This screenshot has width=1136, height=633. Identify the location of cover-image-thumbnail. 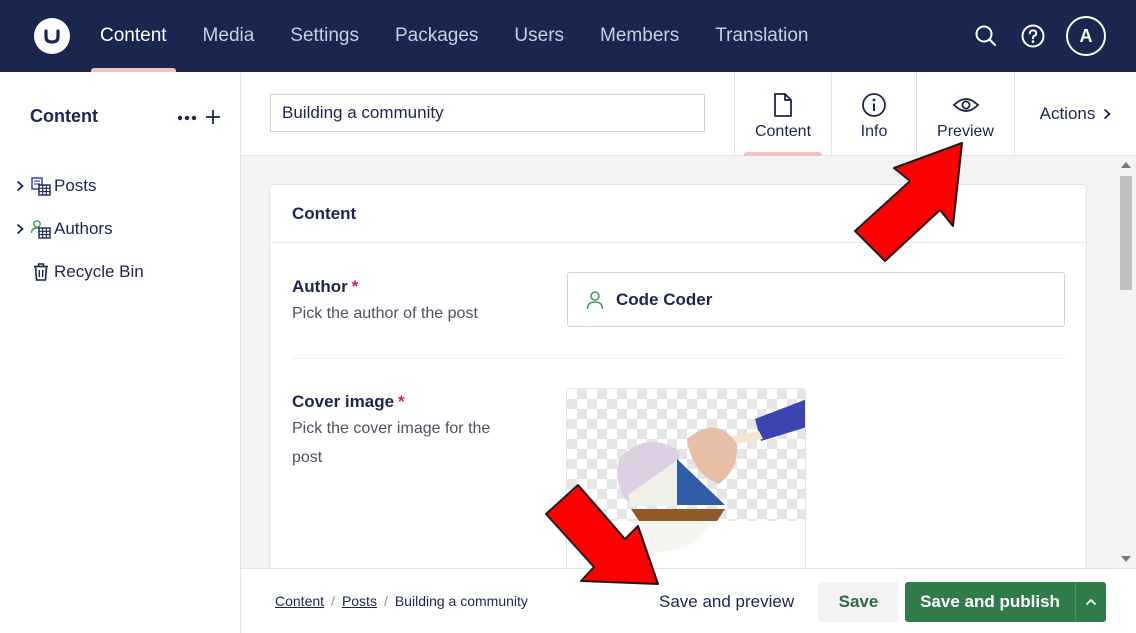
(686, 478).